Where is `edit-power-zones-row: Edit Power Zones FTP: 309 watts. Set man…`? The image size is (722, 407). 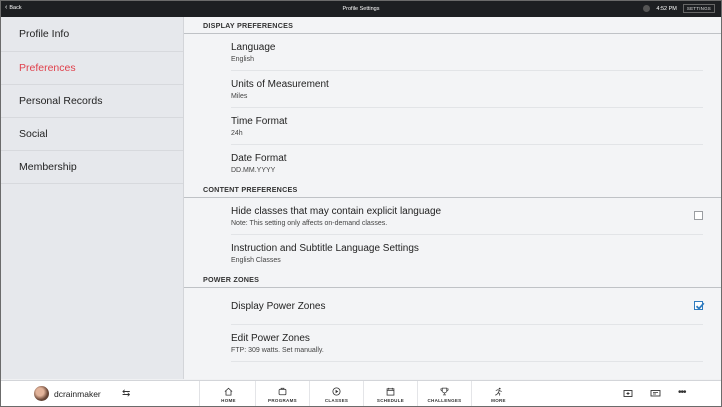 edit-power-zones-row: Edit Power Zones FTP: 309 watts. Set man… is located at coordinates (467, 343).